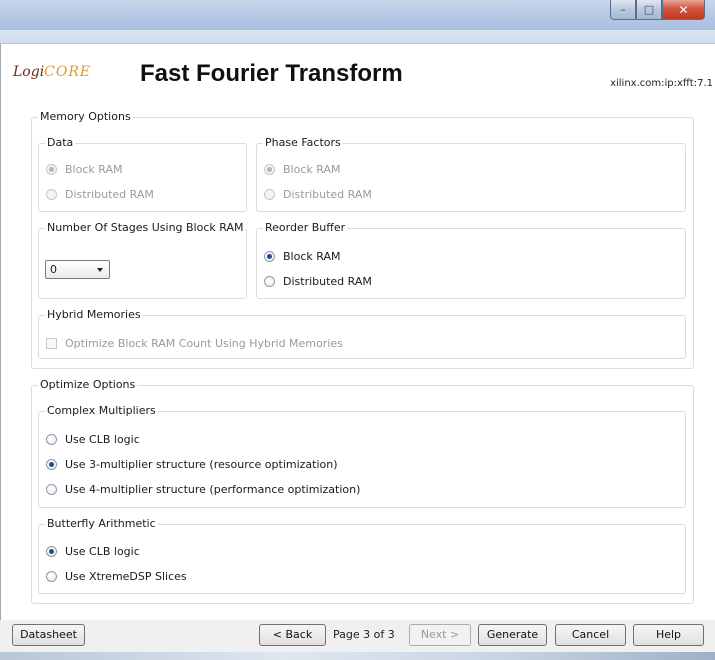 Image resolution: width=715 pixels, height=660 pixels. What do you see at coordinates (142, 174) in the screenshot?
I see `data-memory-group: Data Block RAM Distributed RAM` at bounding box center [142, 174].